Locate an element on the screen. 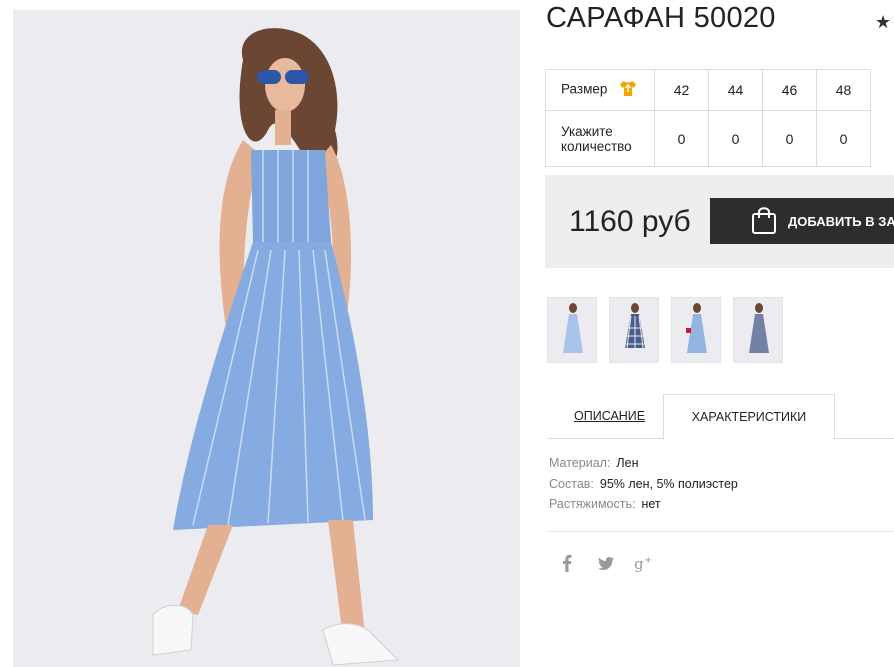 This screenshot has width=894, height=667. size-48: 48 is located at coordinates (843, 90).